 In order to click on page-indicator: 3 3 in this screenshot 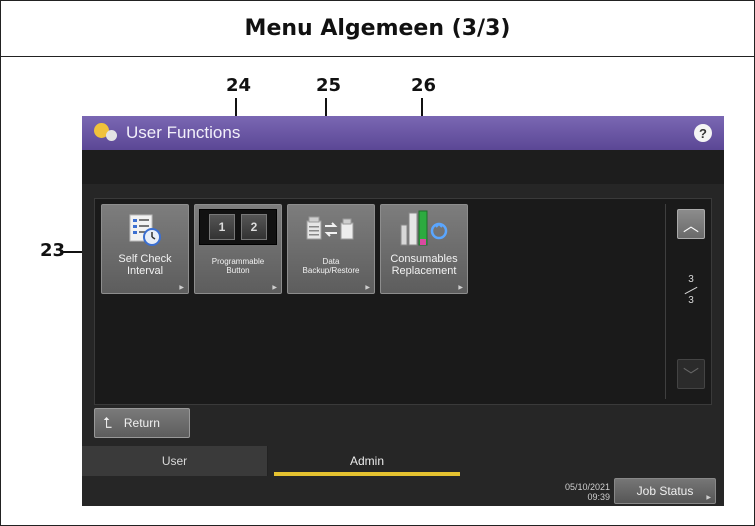, I will do `click(691, 290)`.